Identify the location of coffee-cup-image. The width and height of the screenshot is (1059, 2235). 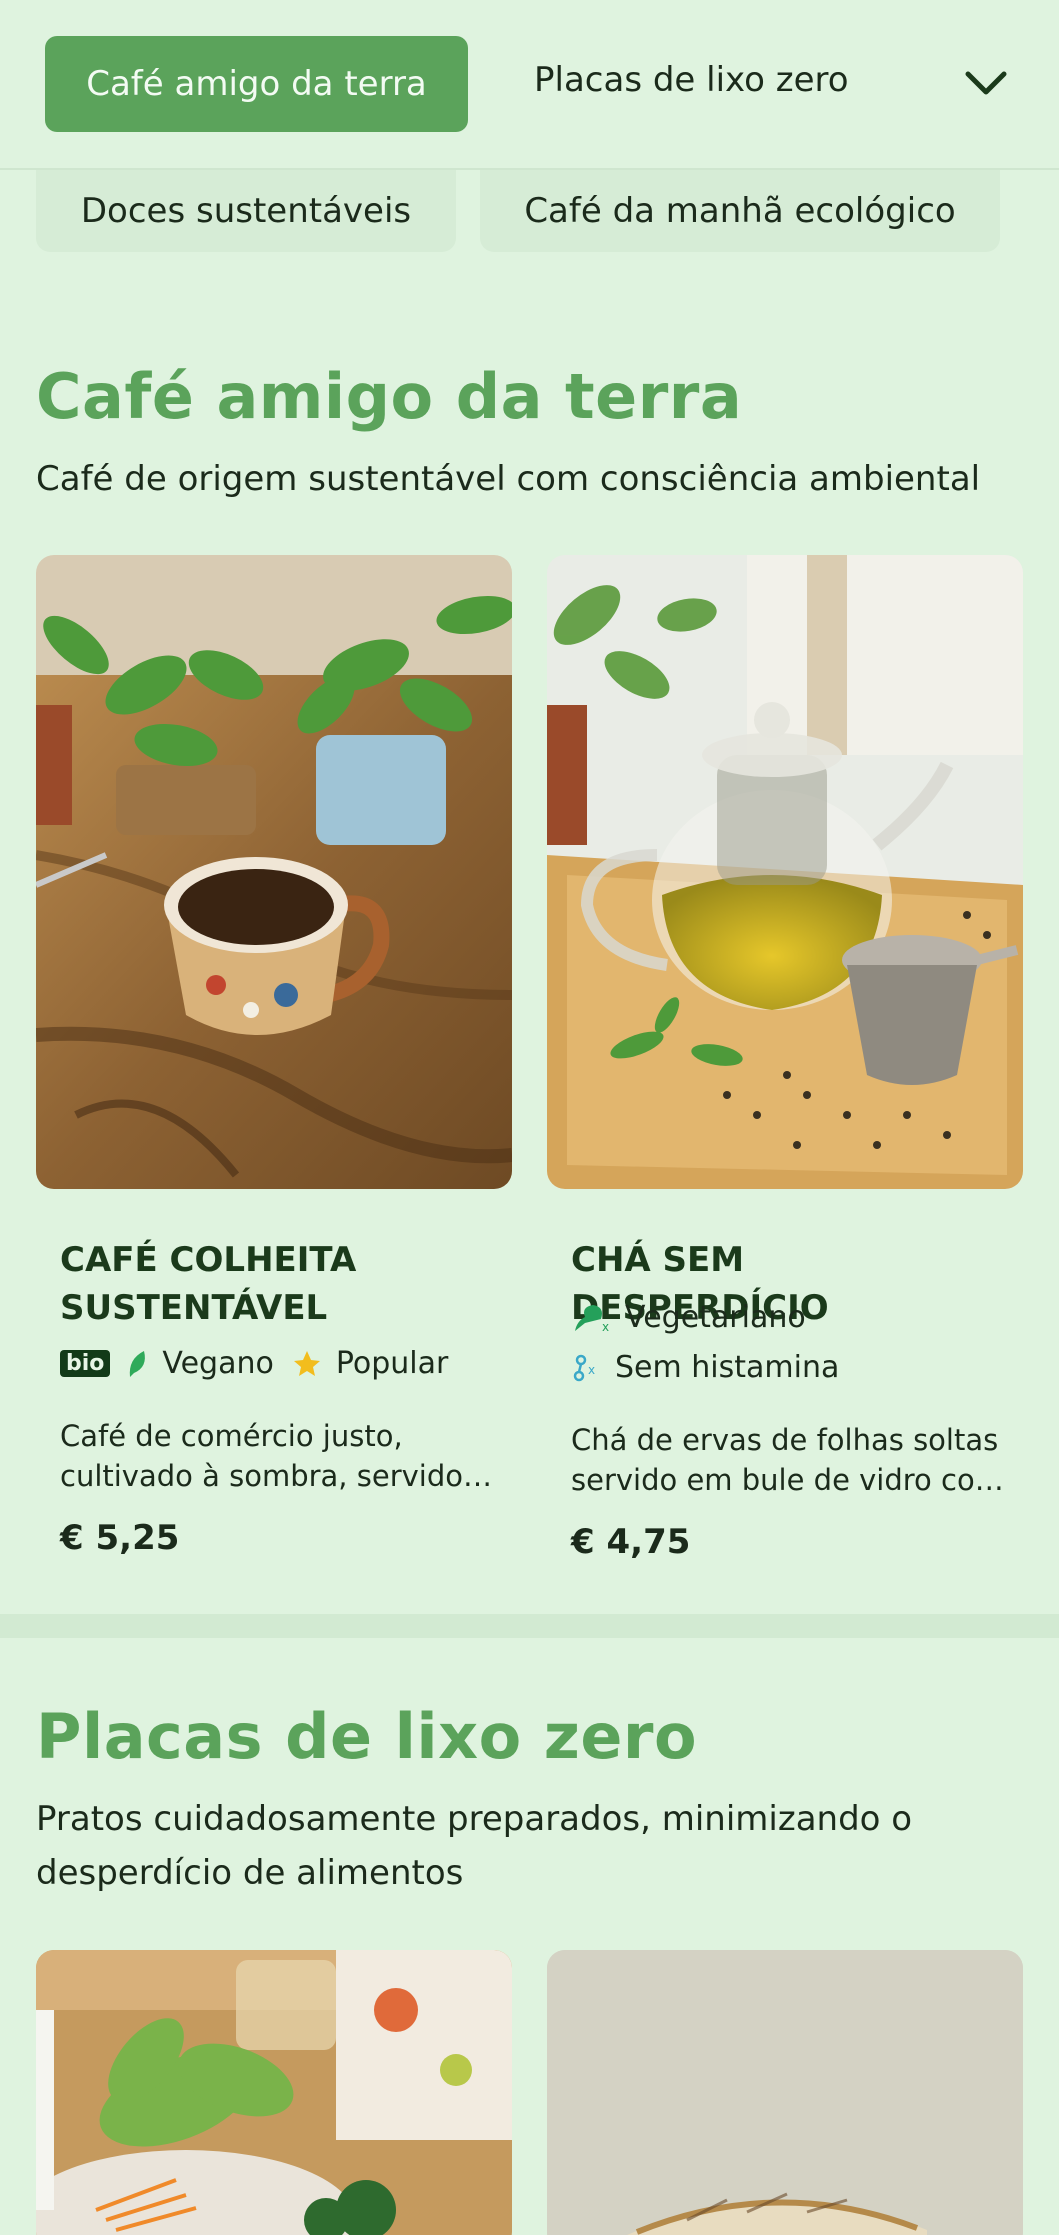
(274, 872).